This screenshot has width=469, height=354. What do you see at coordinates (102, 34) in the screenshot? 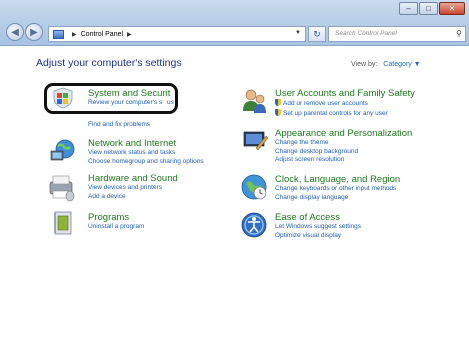
I see `breadcrumb-control-panel: Control Panel` at bounding box center [102, 34].